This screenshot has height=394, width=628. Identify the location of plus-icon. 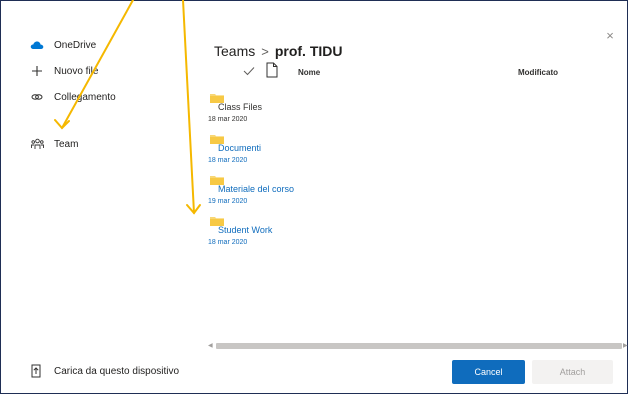
(37, 71).